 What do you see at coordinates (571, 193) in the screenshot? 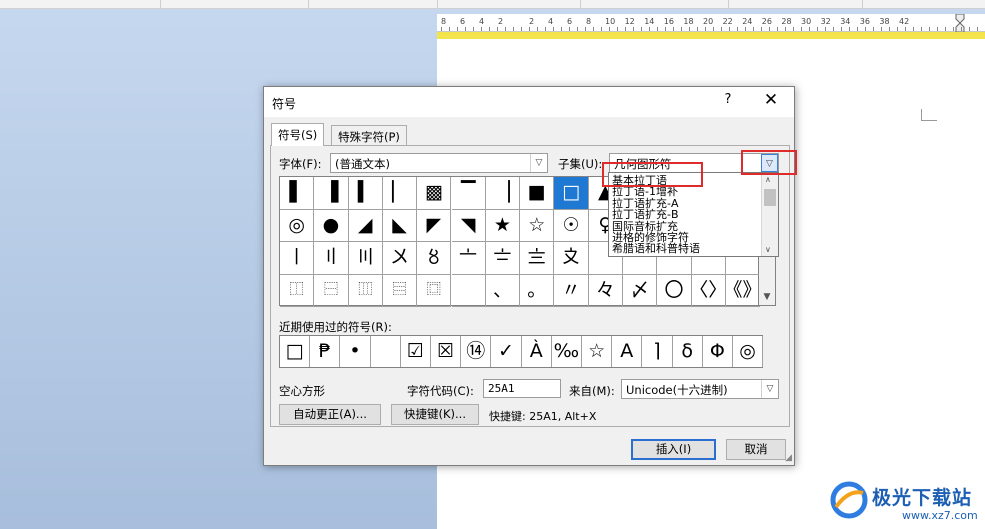
I see `symbol-cell: □` at bounding box center [571, 193].